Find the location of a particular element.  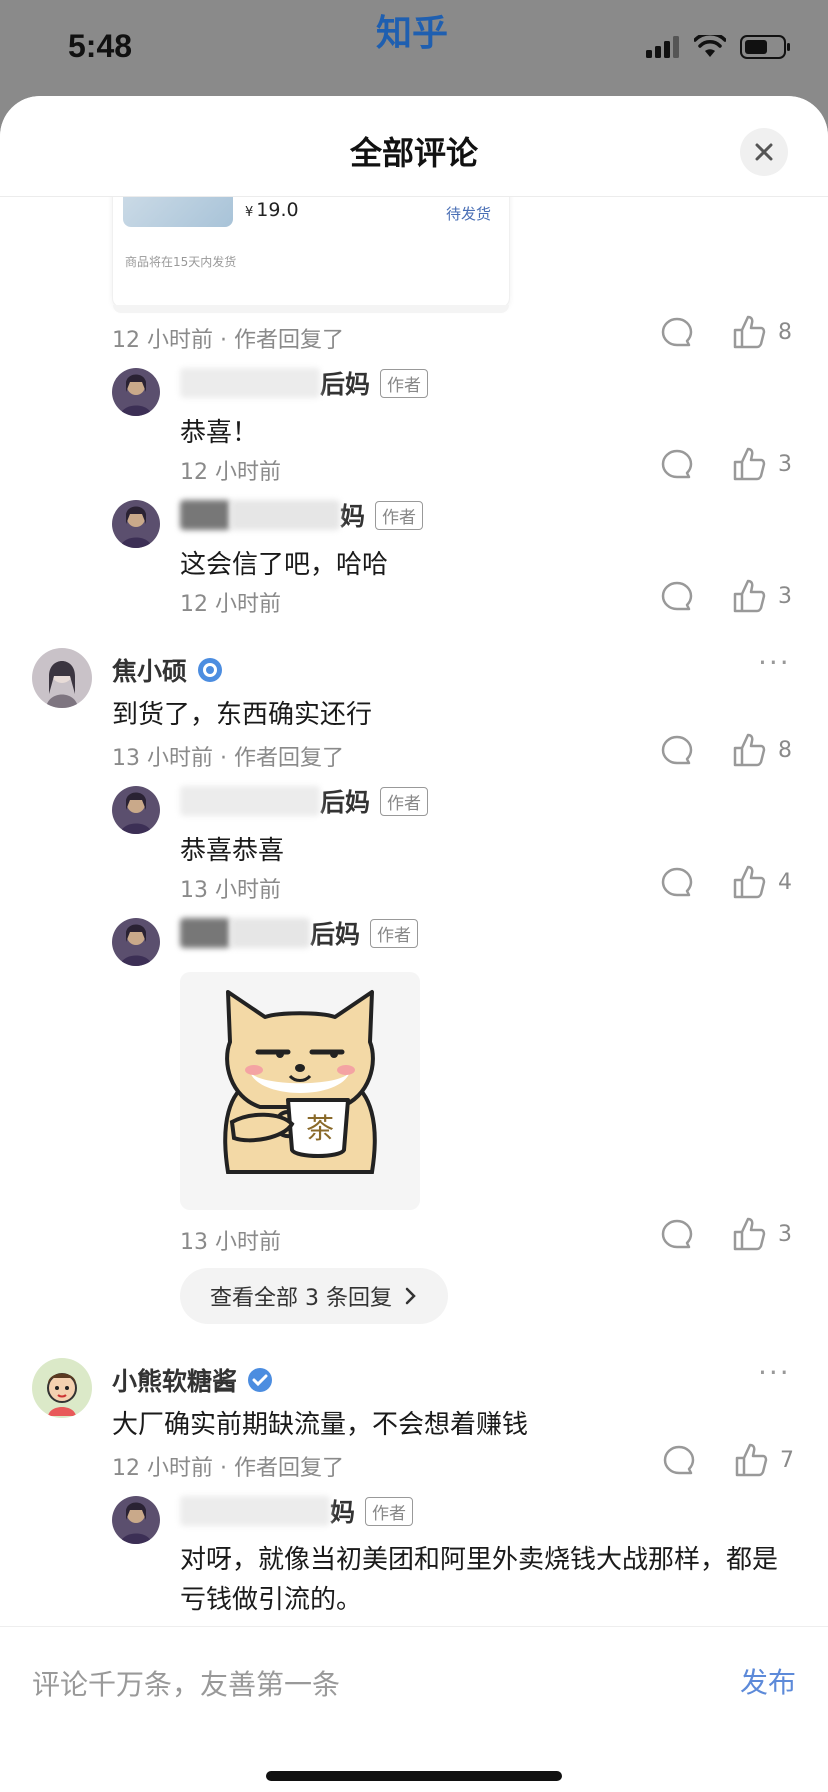

close-button is located at coordinates (764, 152).